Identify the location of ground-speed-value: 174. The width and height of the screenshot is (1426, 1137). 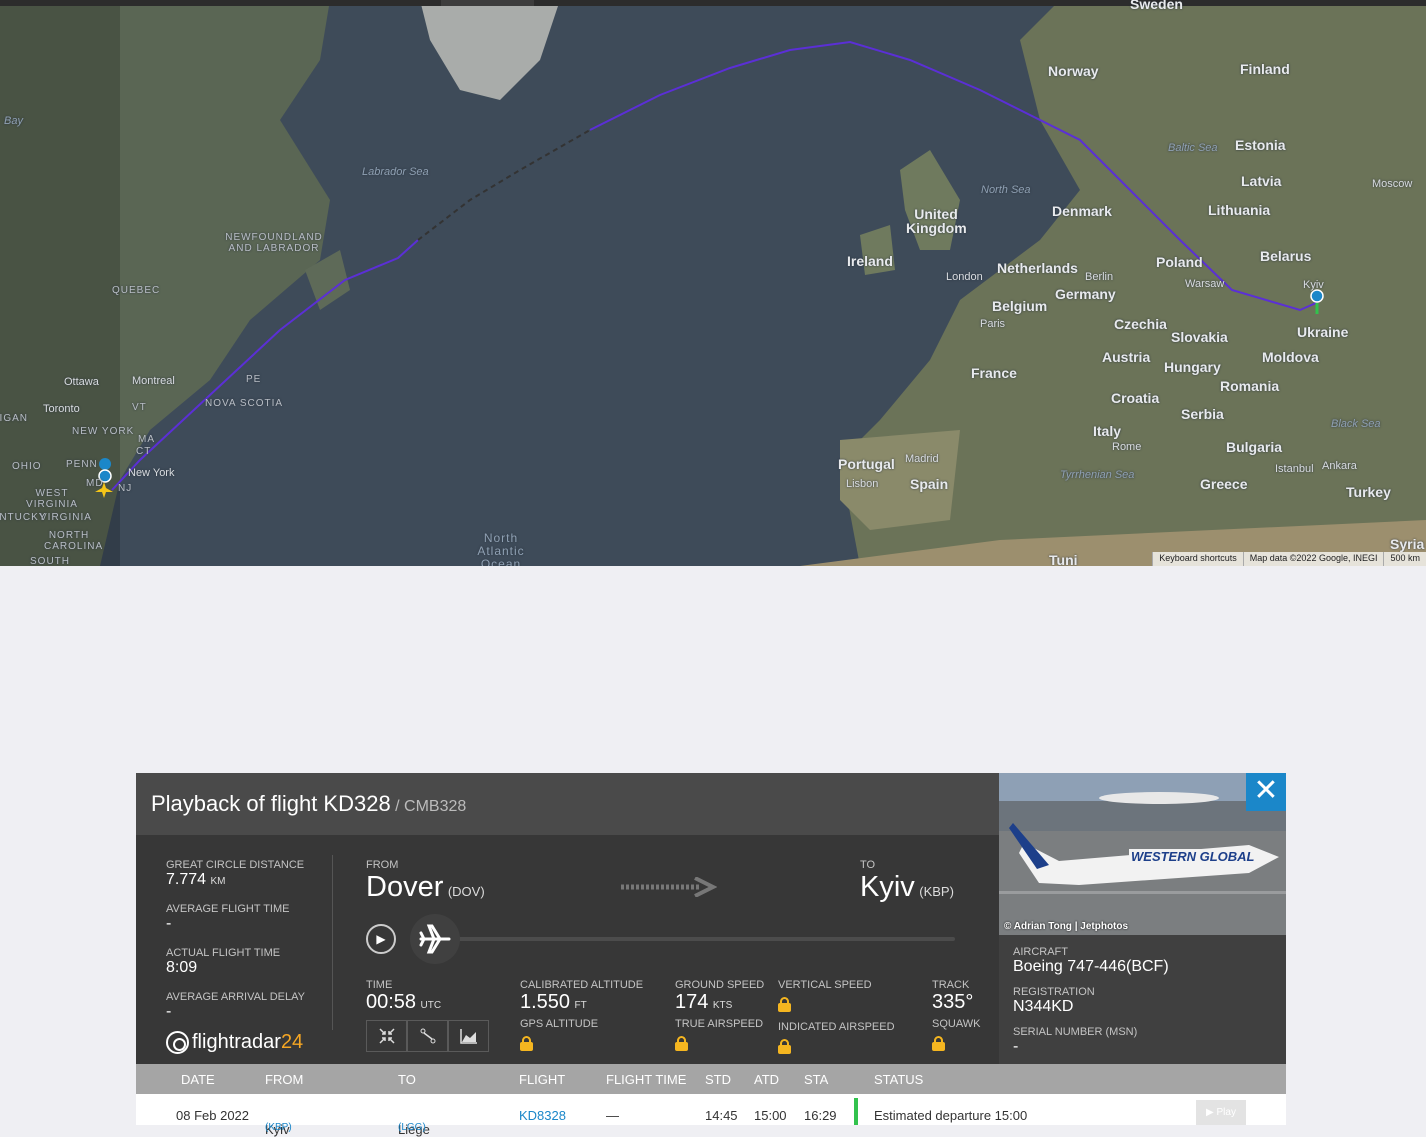
(692, 1002).